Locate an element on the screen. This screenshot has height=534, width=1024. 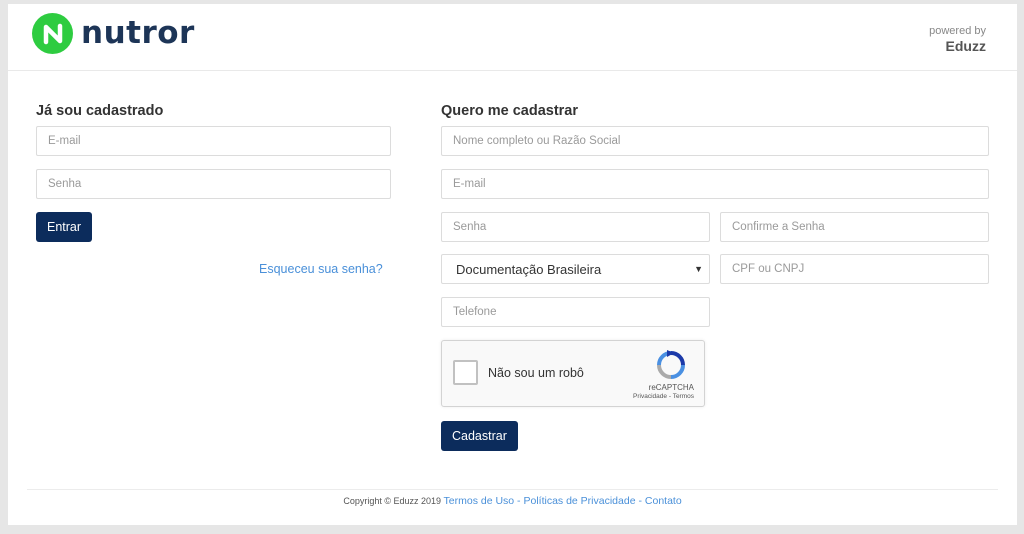
recaptcha-label: Não sou um robô is located at coordinates (536, 373).